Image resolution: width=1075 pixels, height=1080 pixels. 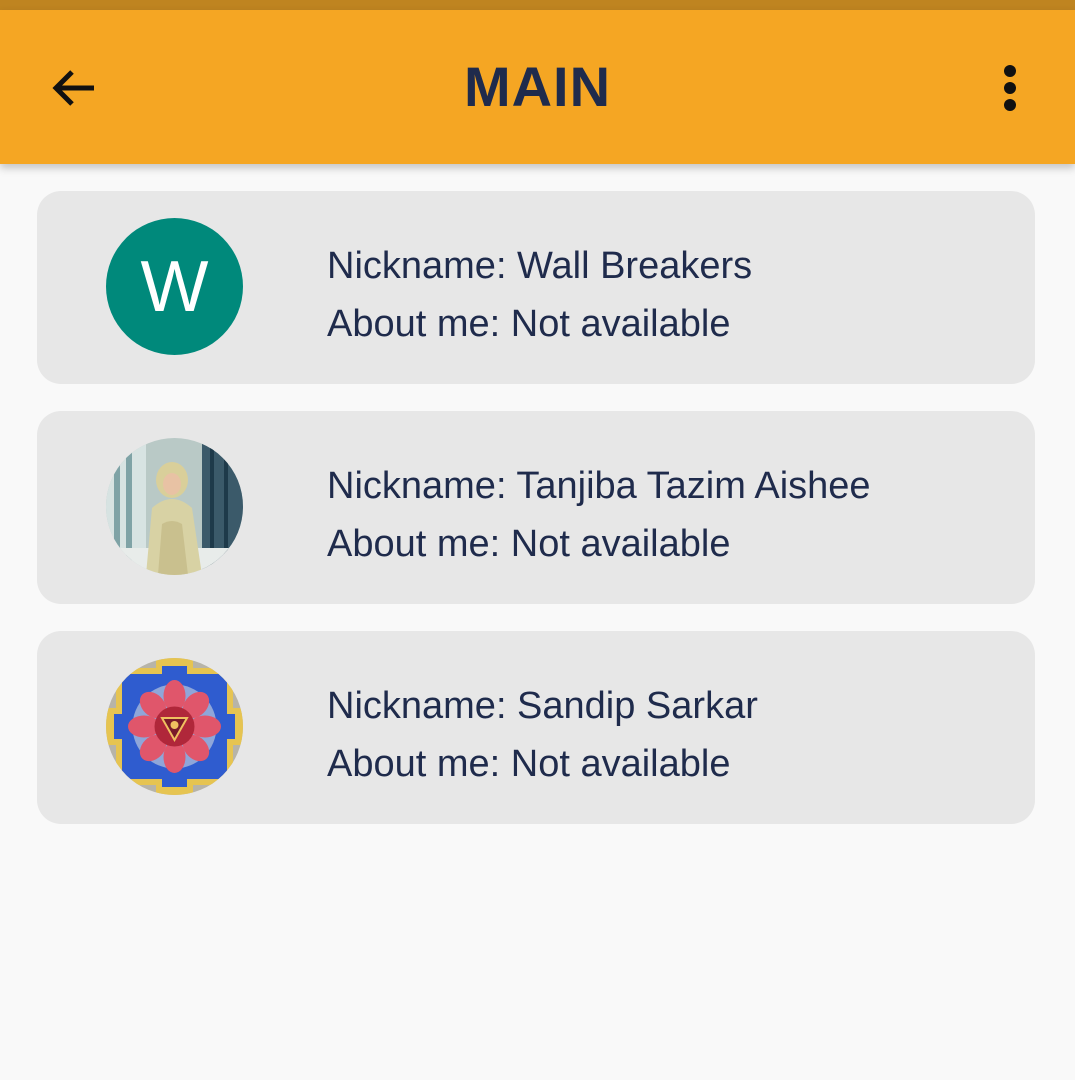 I want to click on overflow-menu-button, so click(x=1010, y=88).